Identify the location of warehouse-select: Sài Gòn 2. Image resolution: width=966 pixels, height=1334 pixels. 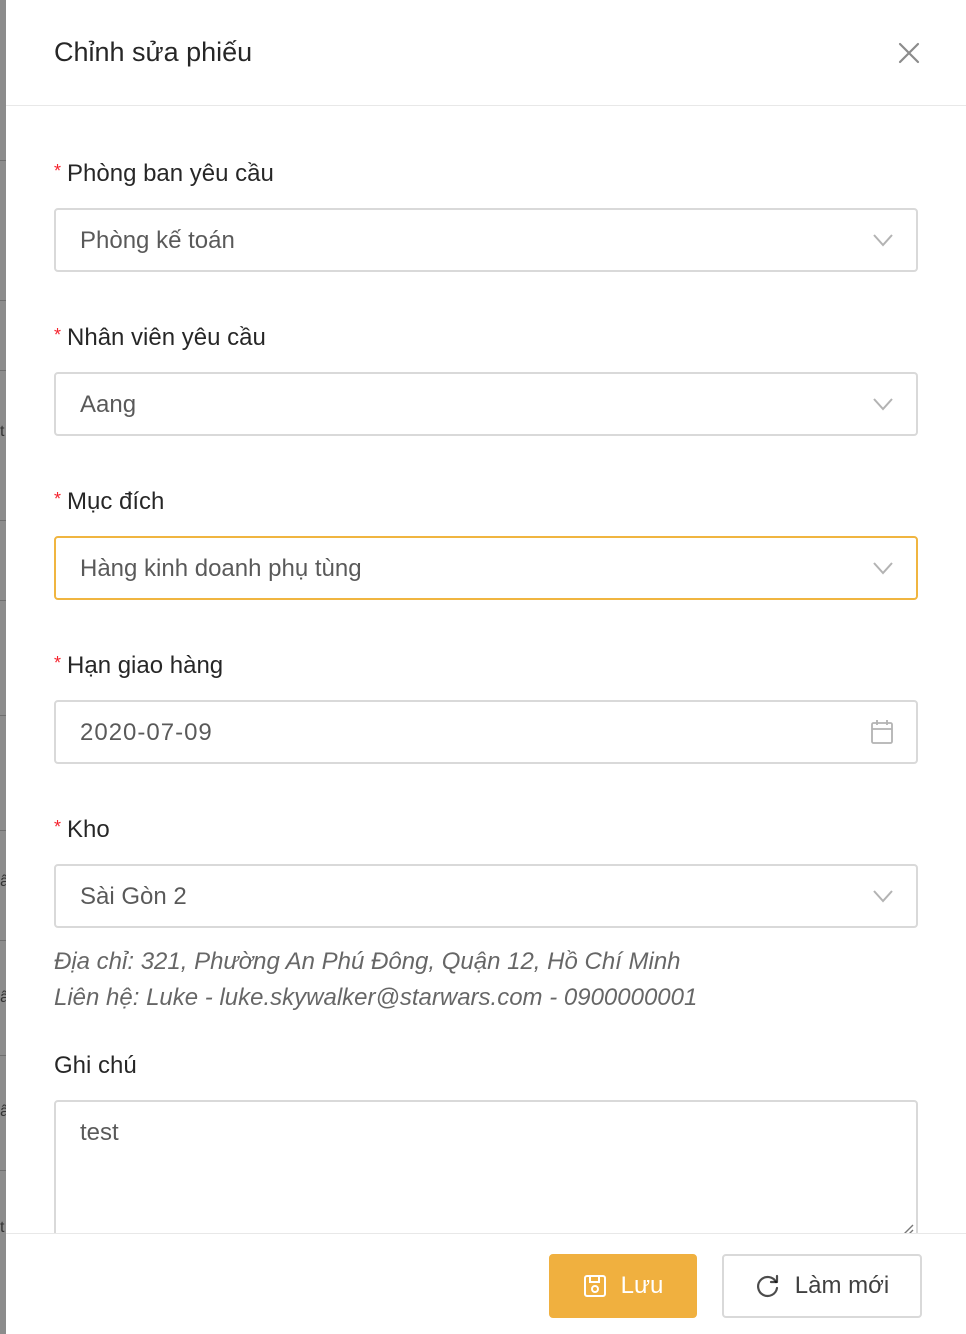
(486, 896).